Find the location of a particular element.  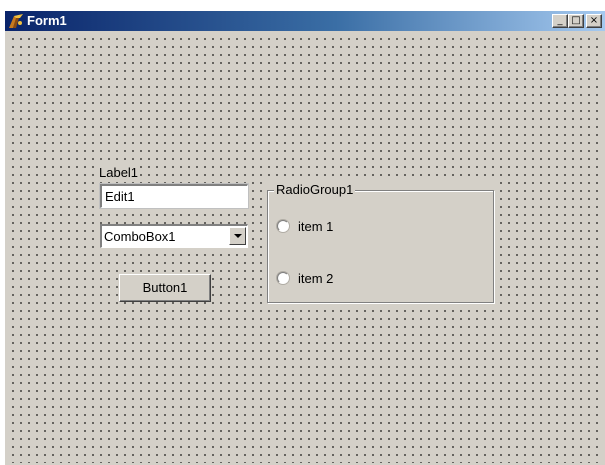

minimize-icon: _ is located at coordinates (560, 20).